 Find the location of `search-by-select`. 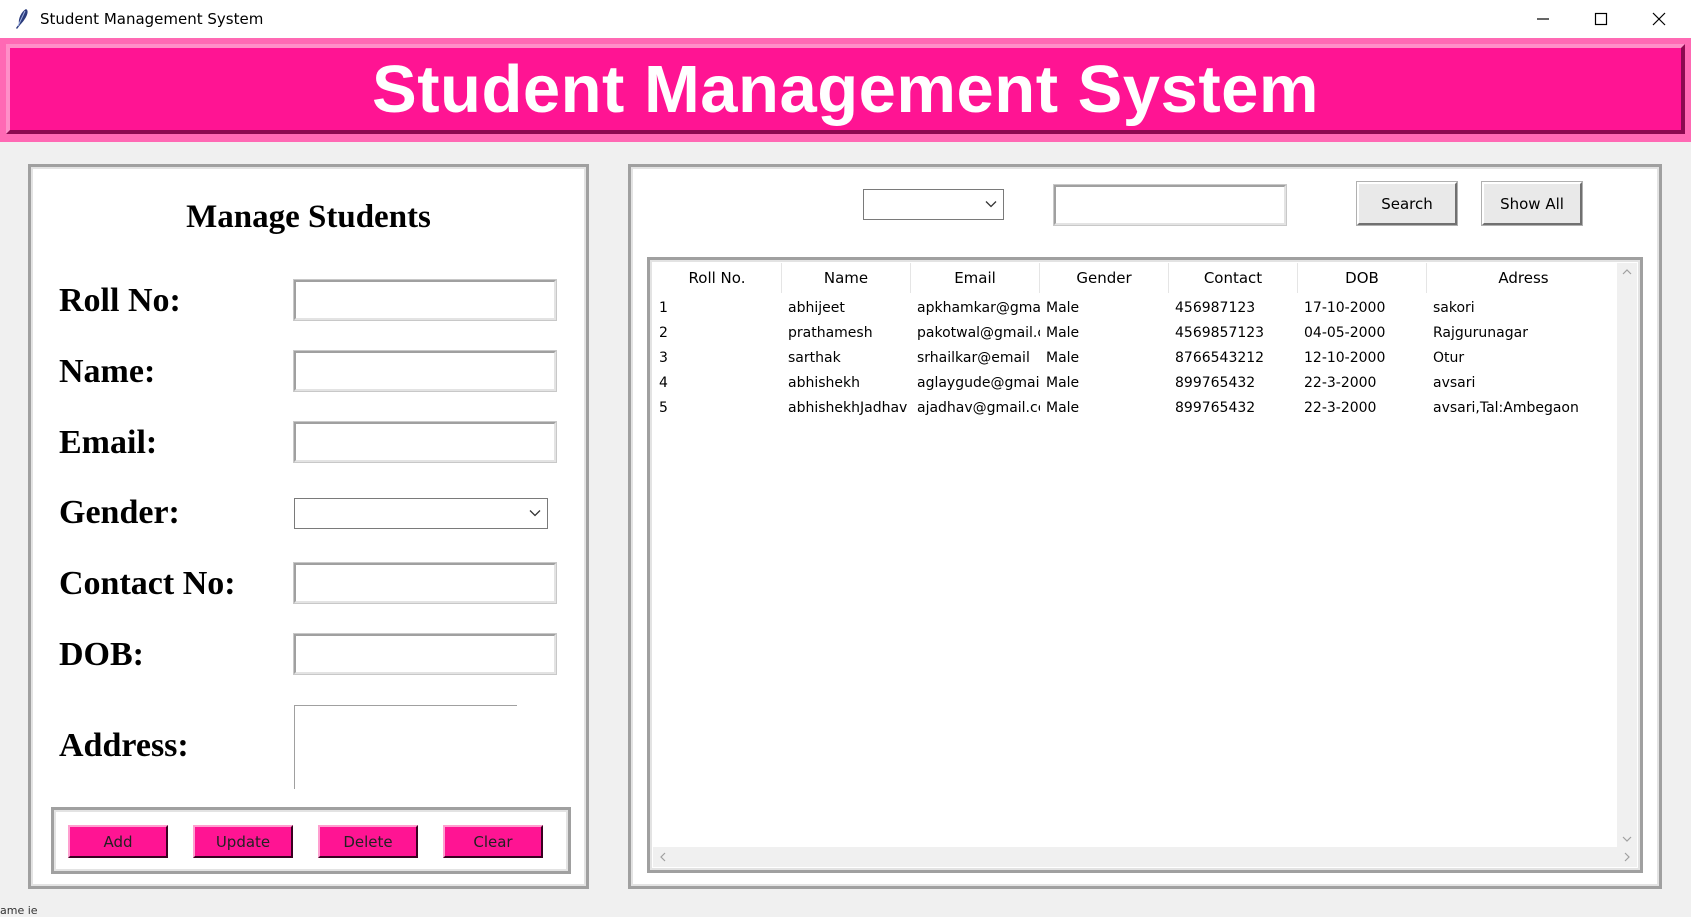

search-by-select is located at coordinates (933, 204).